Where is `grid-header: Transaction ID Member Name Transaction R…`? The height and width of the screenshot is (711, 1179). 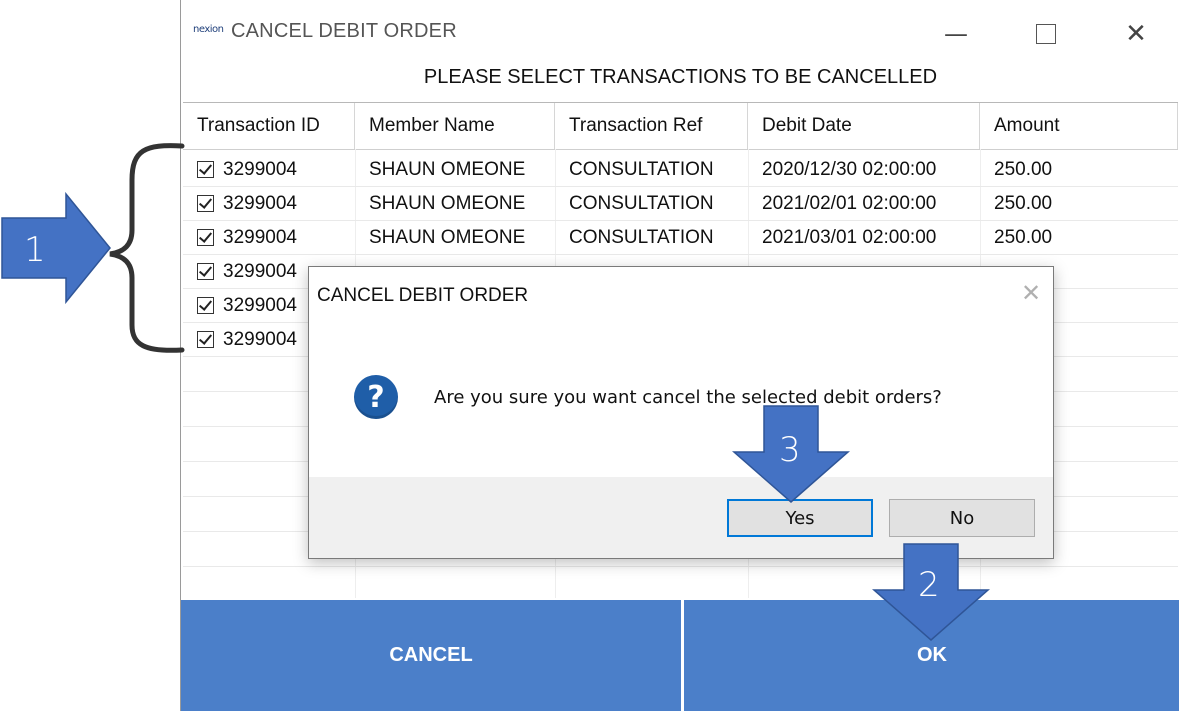 grid-header: Transaction ID Member Name Transaction R… is located at coordinates (680, 126).